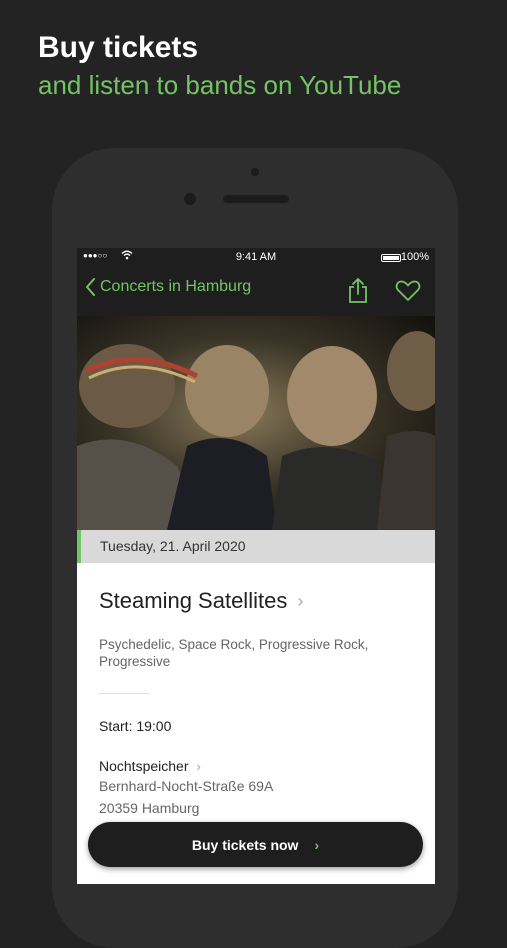 The image size is (507, 948). Describe the element at coordinates (408, 293) in the screenshot. I see `heart-icon` at that location.